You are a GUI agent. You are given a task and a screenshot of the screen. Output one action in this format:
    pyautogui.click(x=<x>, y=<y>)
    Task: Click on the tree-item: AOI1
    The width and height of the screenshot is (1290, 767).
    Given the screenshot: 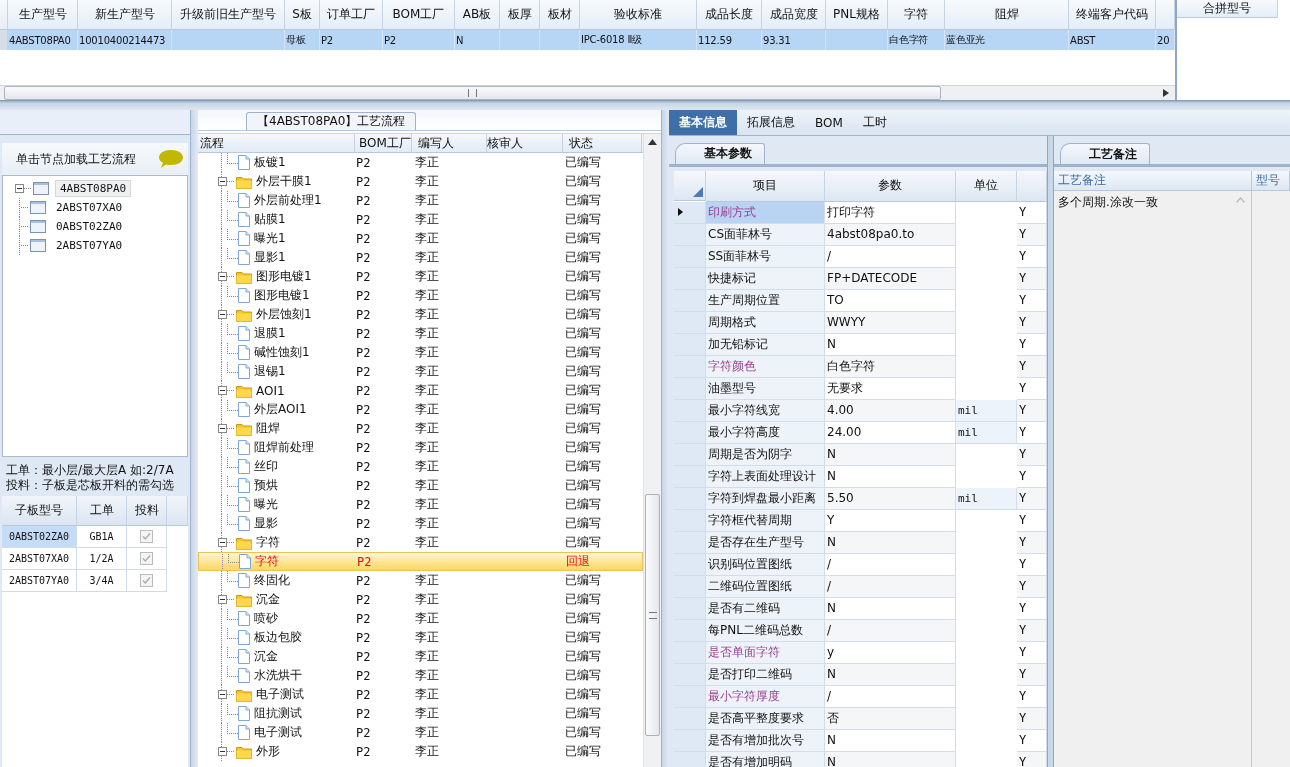 What is the action you would take?
    pyautogui.click(x=268, y=390)
    